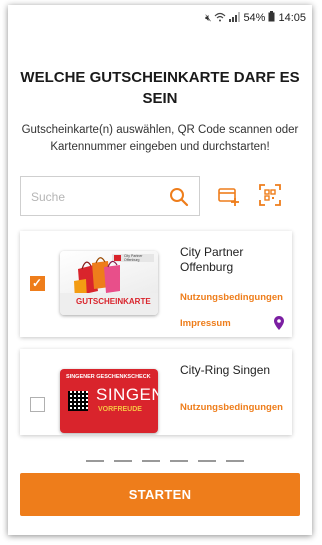 The width and height of the screenshot is (322, 545). What do you see at coordinates (133, 258) in the screenshot?
I see `card-image-brand: City Partner Offenburg` at bounding box center [133, 258].